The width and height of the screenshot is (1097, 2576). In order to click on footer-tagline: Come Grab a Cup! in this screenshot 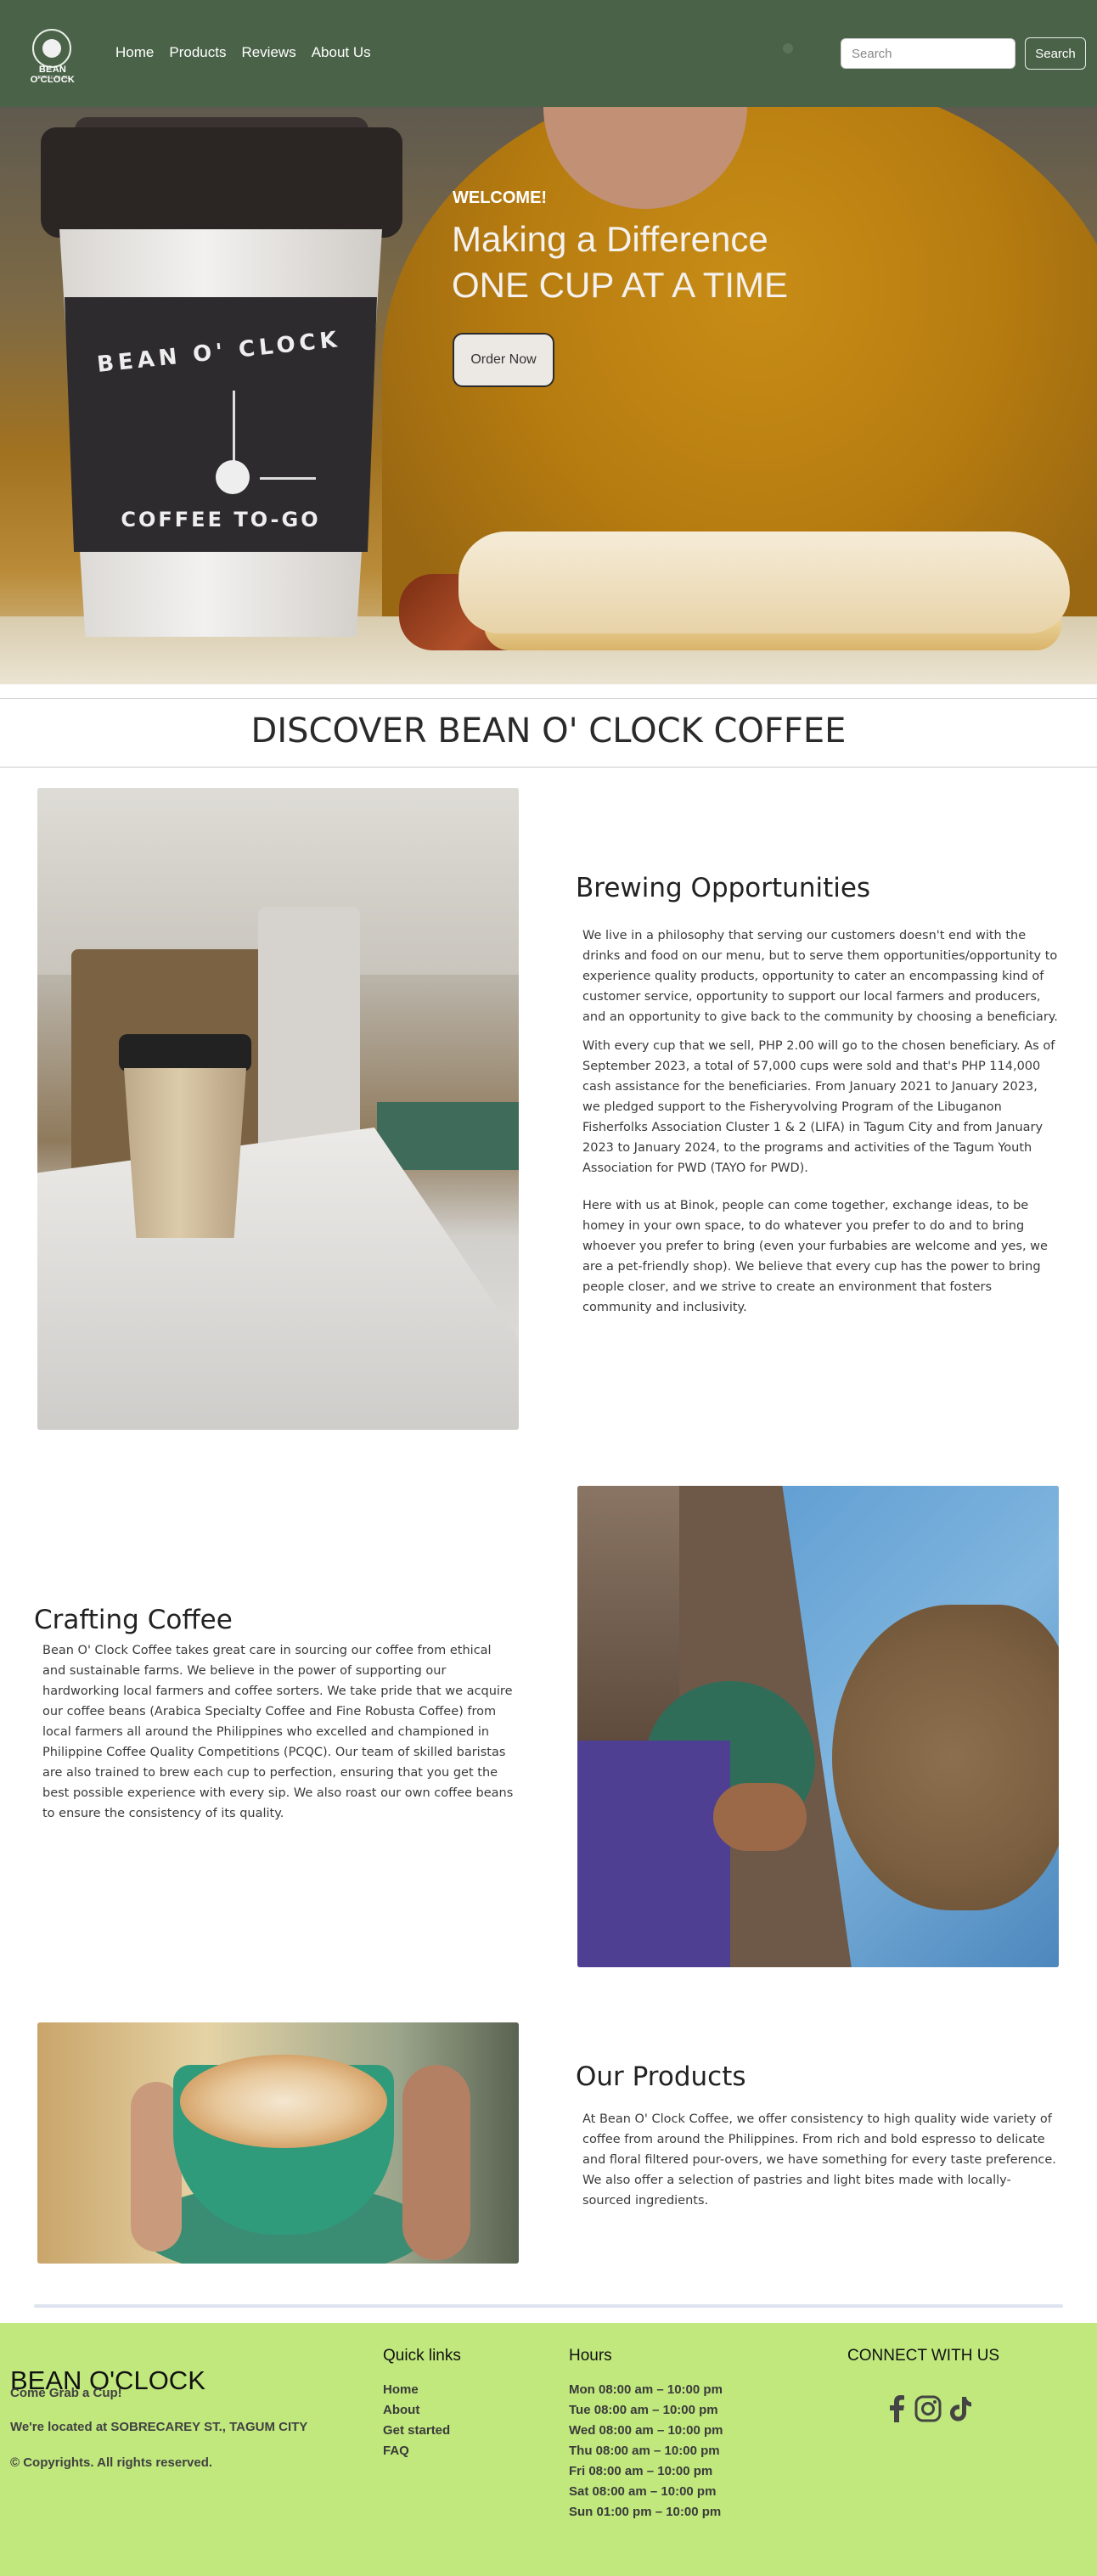, I will do `click(66, 2393)`.